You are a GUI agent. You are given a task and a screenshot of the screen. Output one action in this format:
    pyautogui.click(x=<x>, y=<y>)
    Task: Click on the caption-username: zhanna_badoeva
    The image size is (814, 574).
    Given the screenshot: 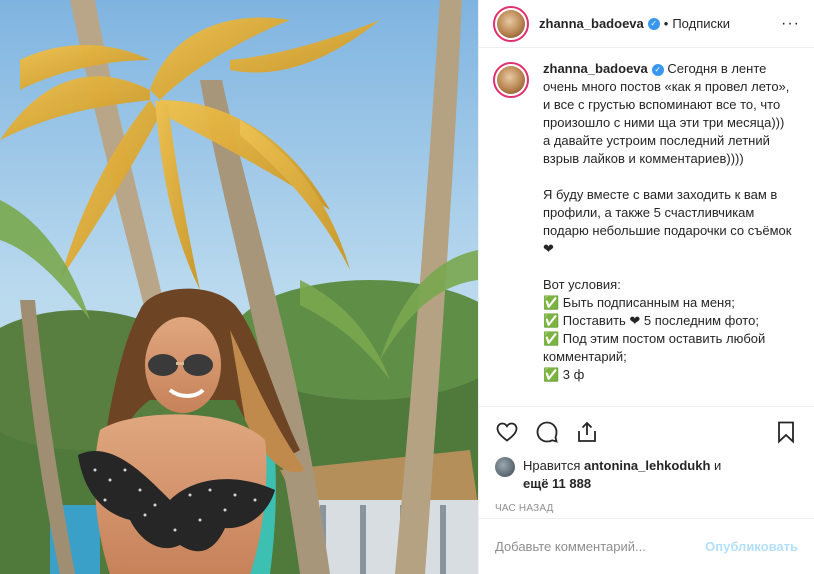 What is the action you would take?
    pyautogui.click(x=595, y=68)
    